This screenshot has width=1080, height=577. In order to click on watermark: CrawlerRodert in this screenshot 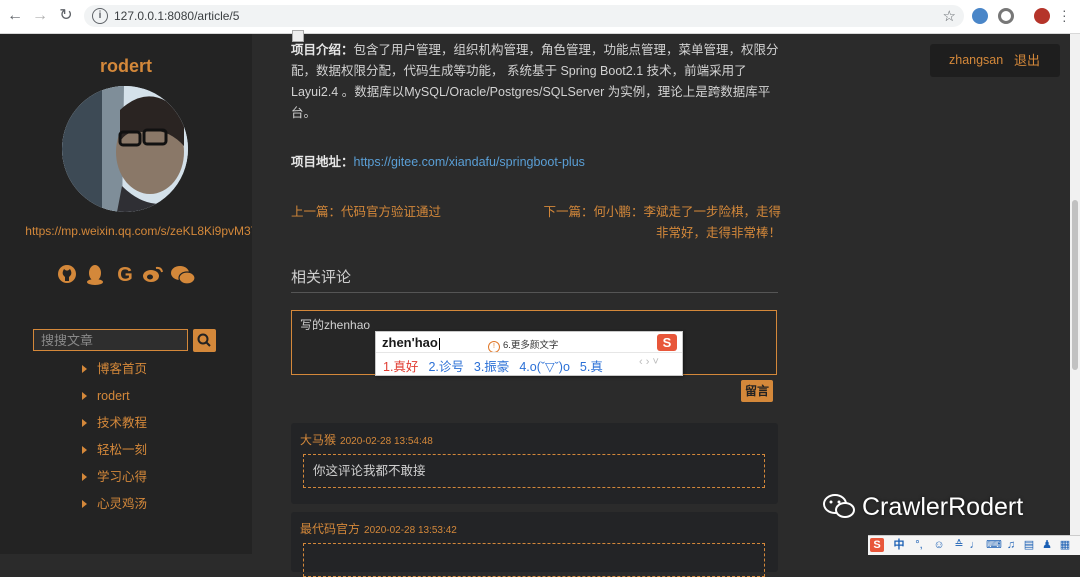, I will do `click(922, 507)`.